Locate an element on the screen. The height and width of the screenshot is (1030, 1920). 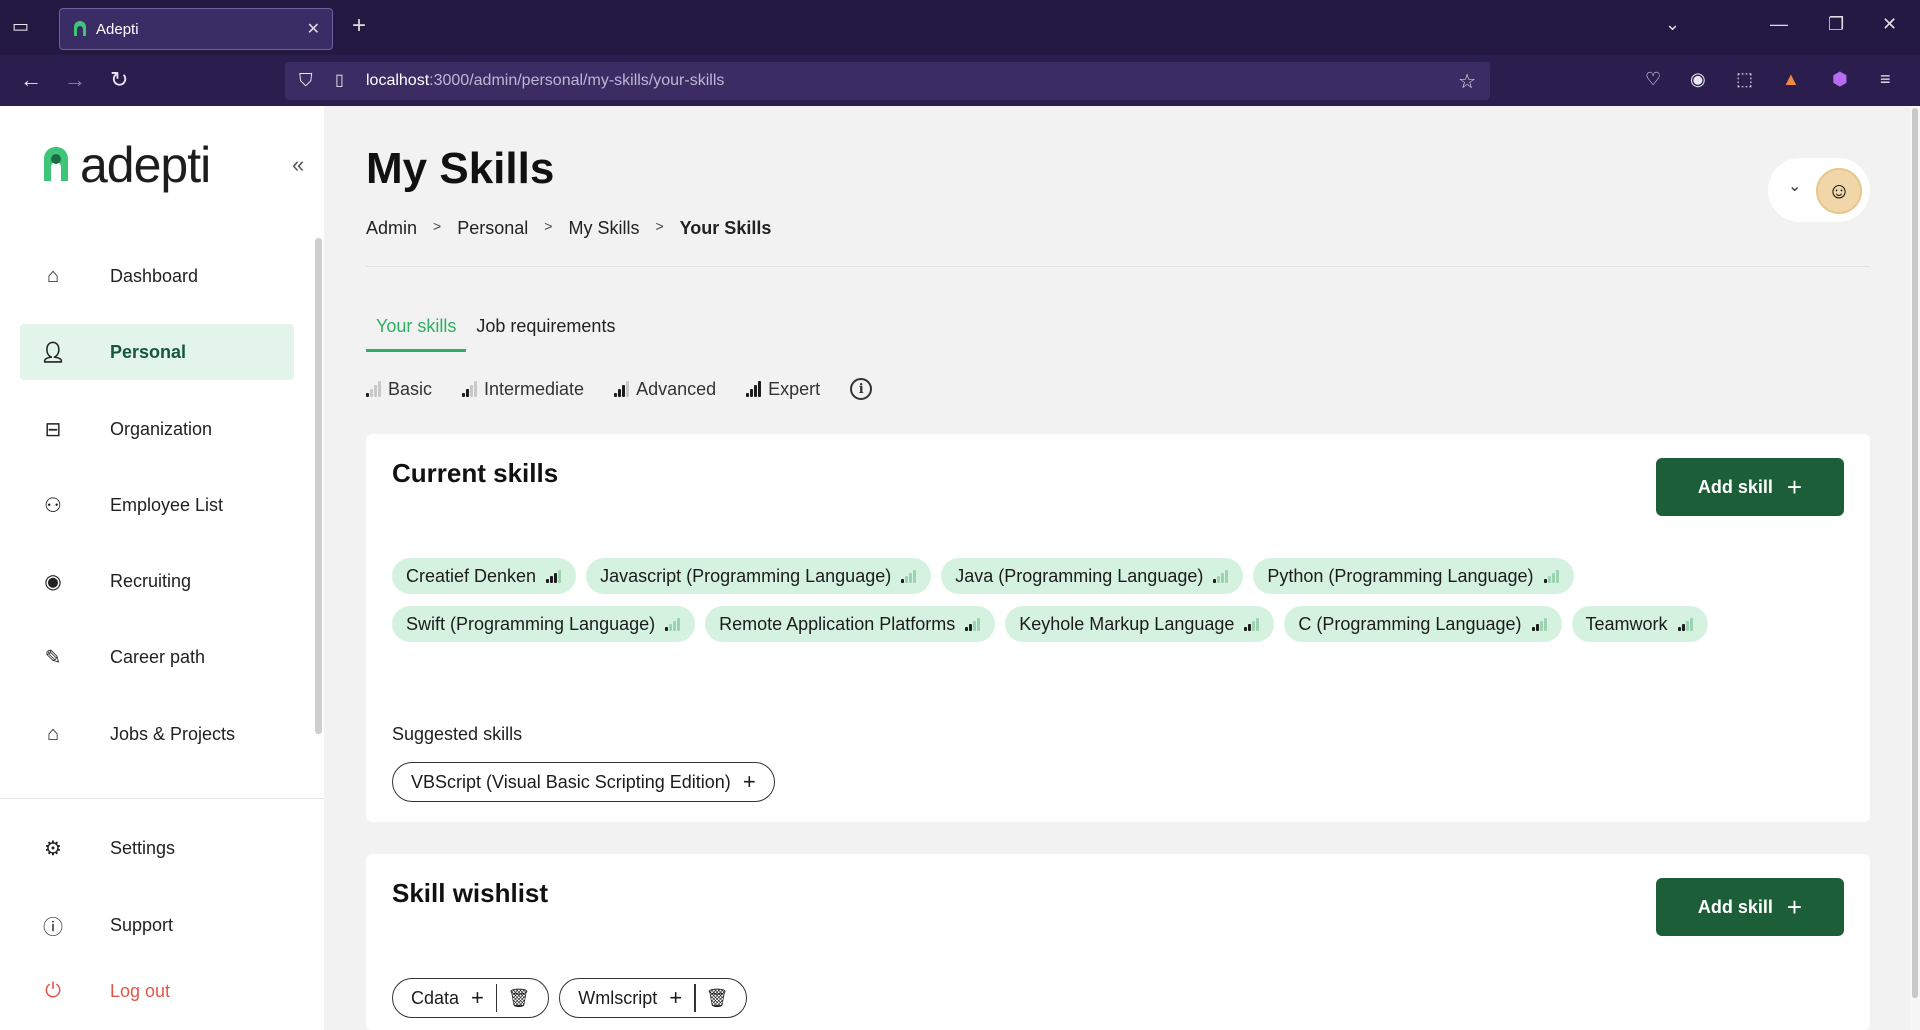
account-icon: ◉ is located at coordinates (1698, 79).